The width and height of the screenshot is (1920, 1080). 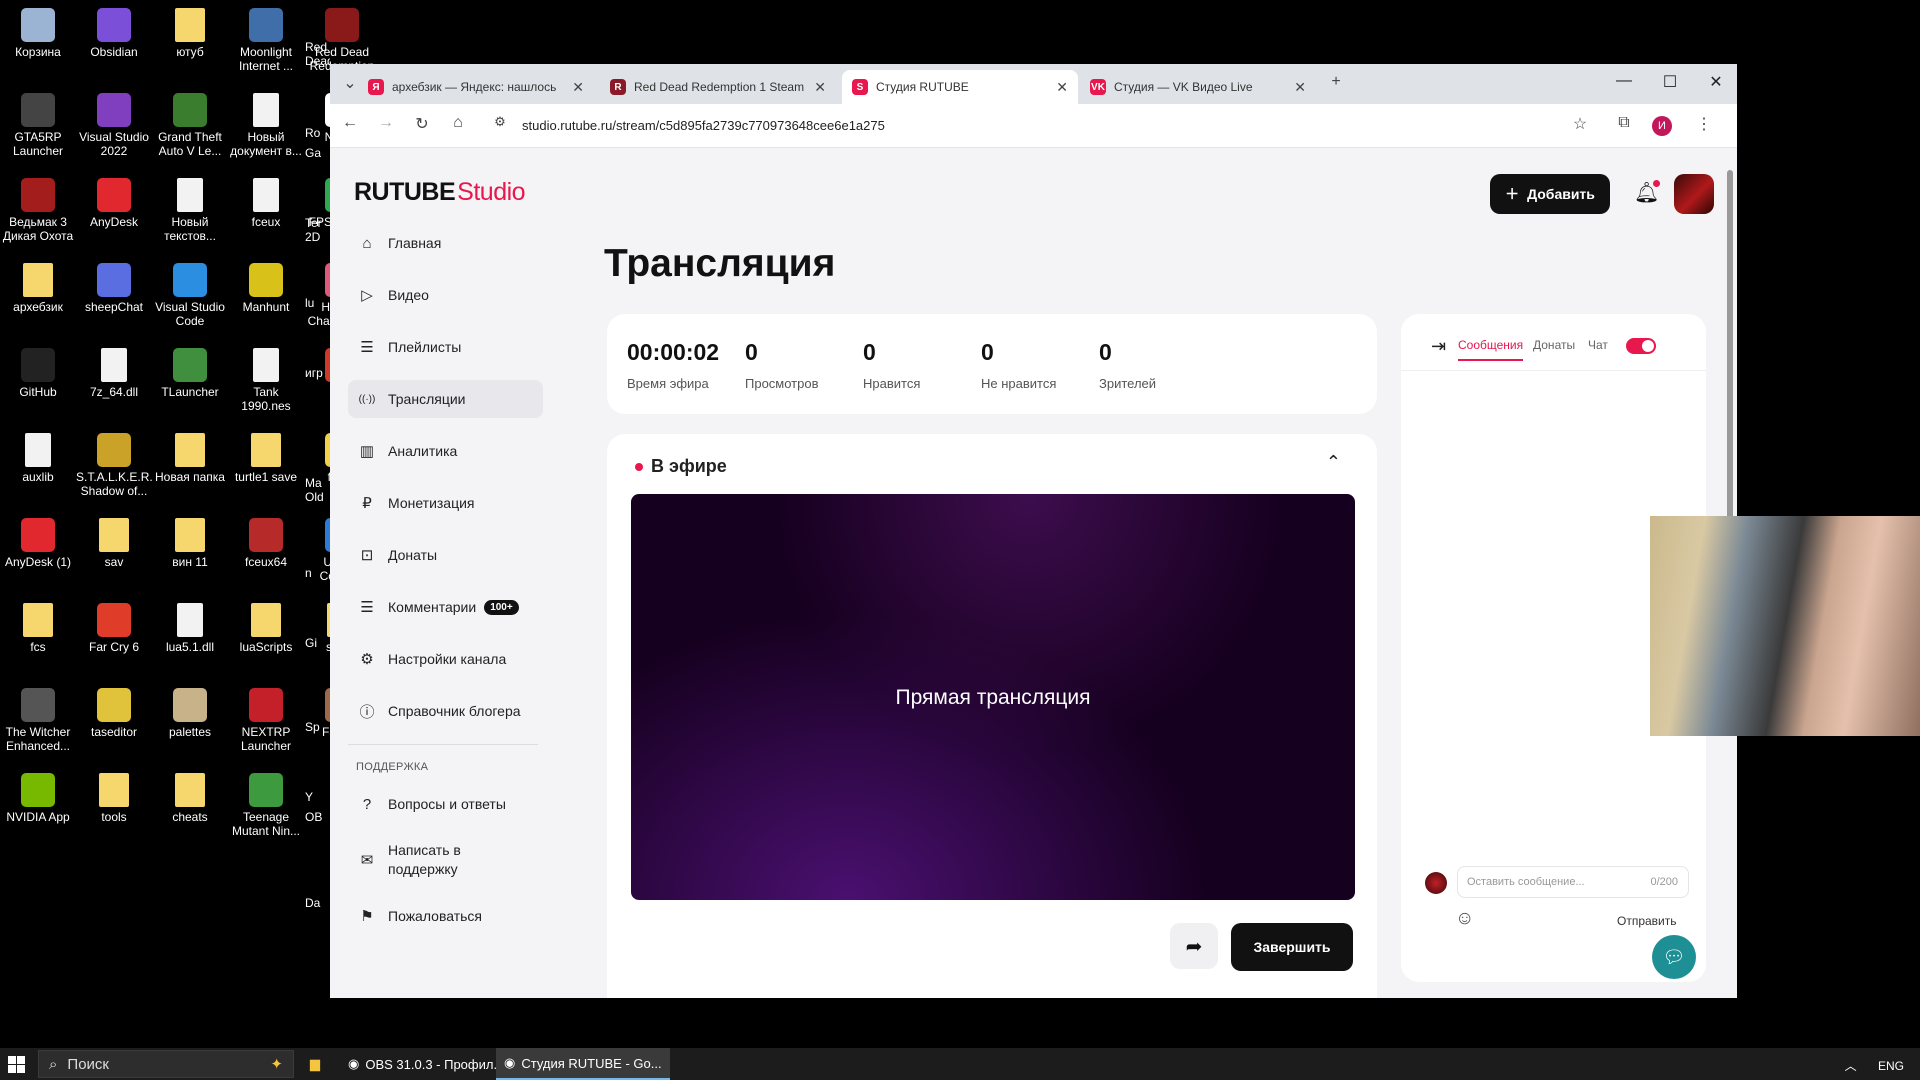 I want to click on desktop-icon: AnyDesk, so click(x=114, y=203).